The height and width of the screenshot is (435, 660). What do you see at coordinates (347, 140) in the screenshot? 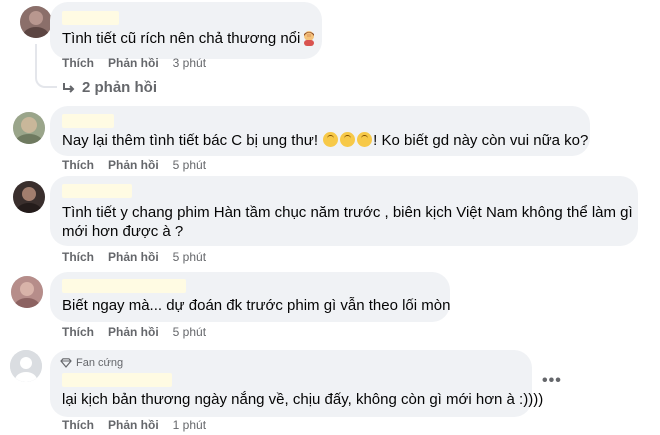
I see `upside-down-face-emoji` at bounding box center [347, 140].